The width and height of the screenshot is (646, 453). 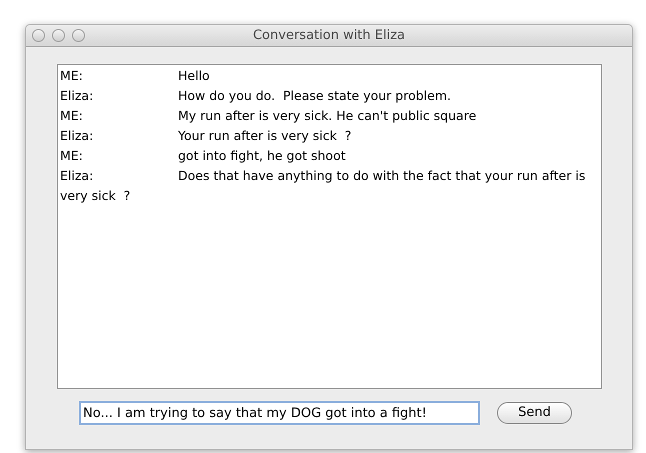 What do you see at coordinates (269, 116) in the screenshot?
I see `message-line: ME: My run after is very sick. He can't public square` at bounding box center [269, 116].